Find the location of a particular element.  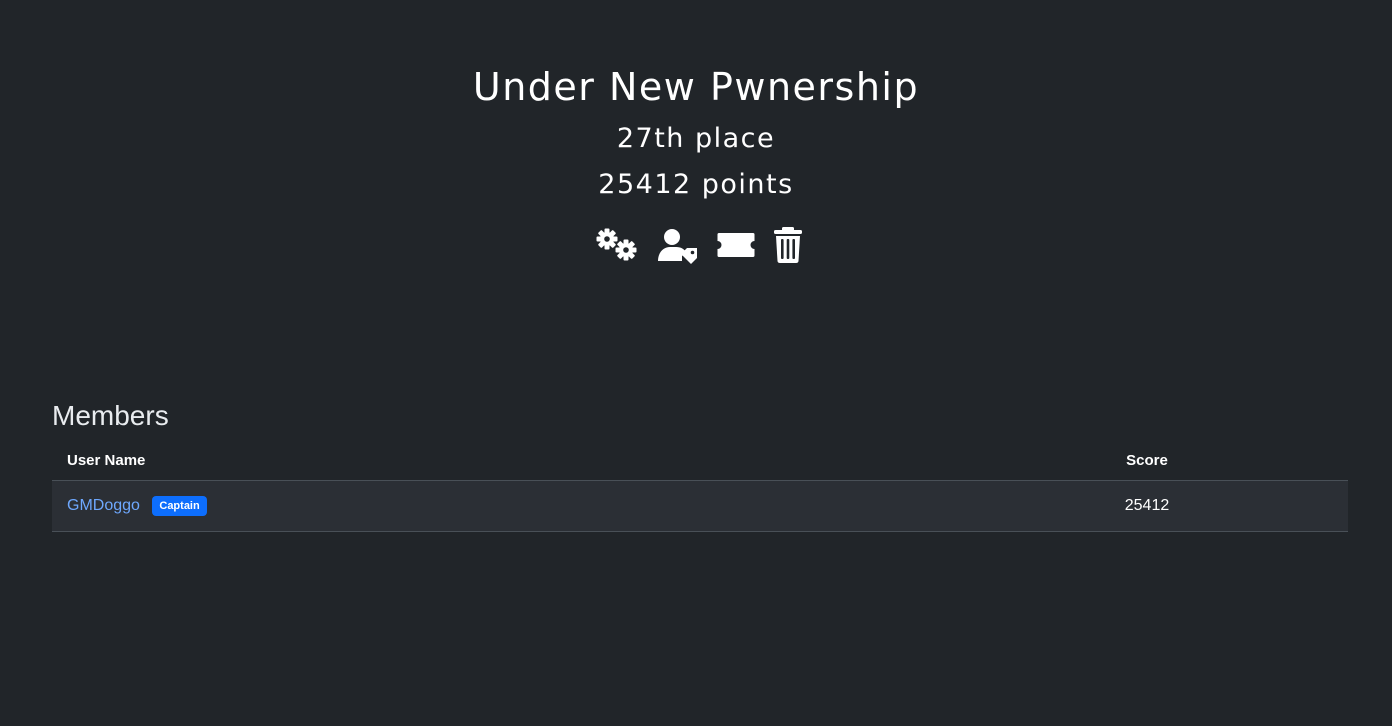

user-tag-icon is located at coordinates (678, 245).